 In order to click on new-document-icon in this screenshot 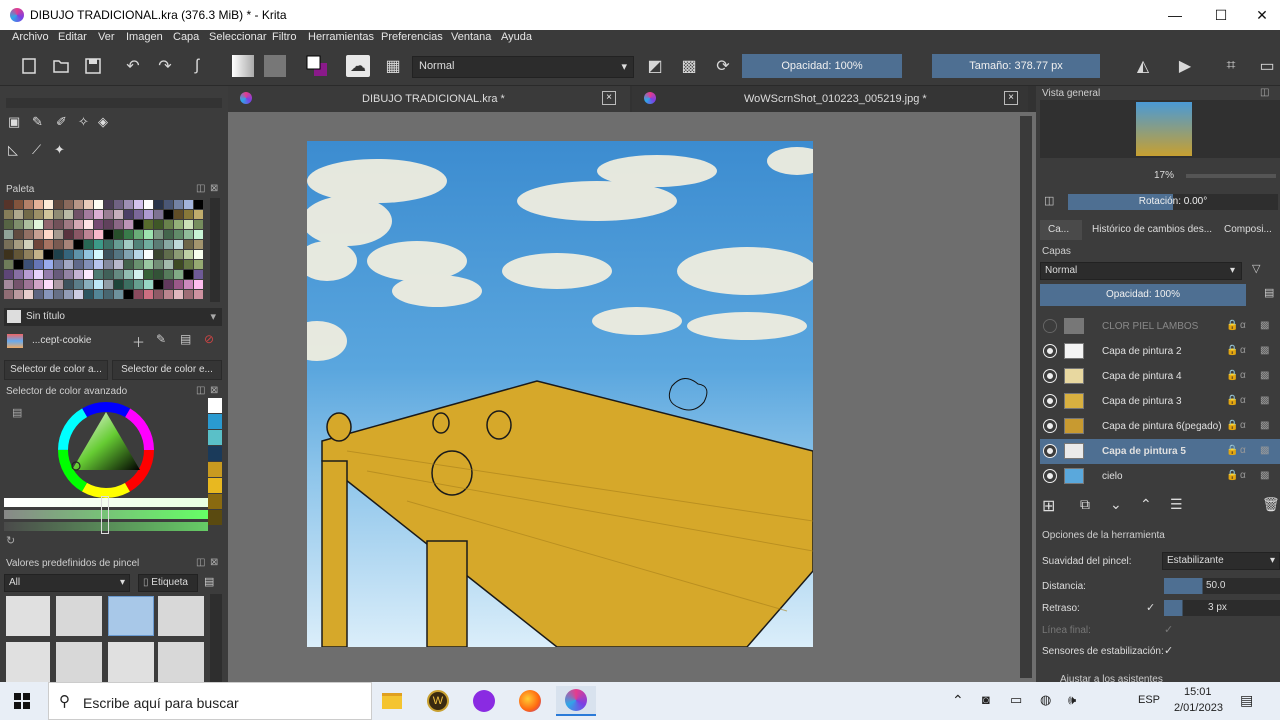, I will do `click(29, 66)`.